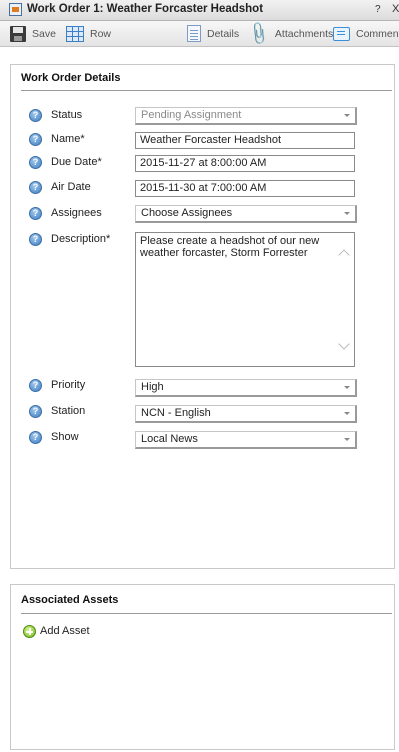 The height and width of the screenshot is (752, 399). What do you see at coordinates (15, 9) in the screenshot?
I see `work-order-icon` at bounding box center [15, 9].